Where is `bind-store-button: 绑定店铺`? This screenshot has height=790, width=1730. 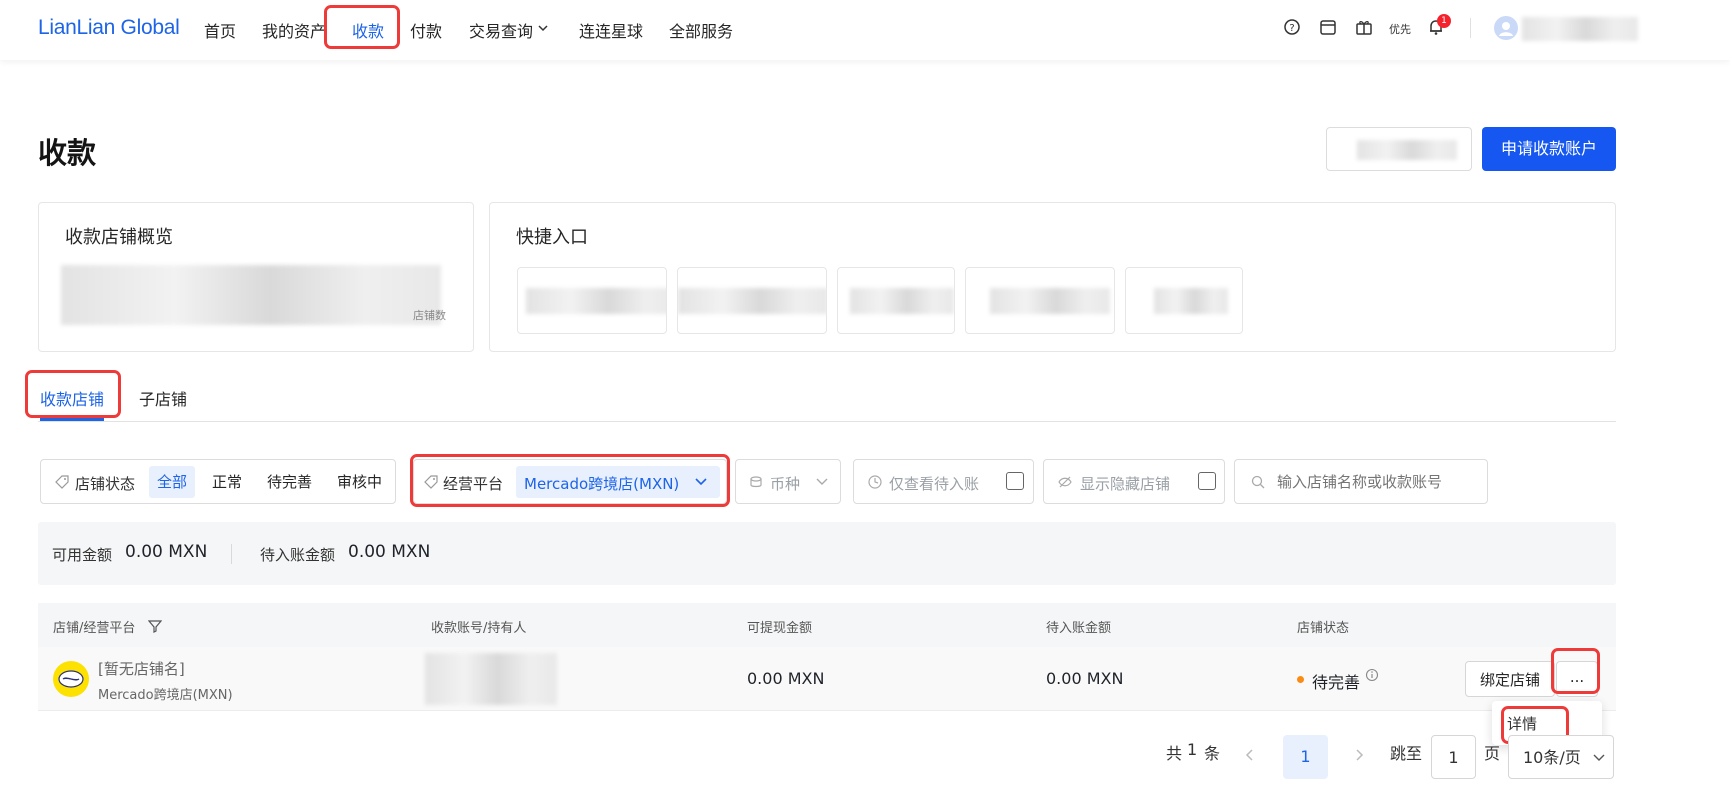 bind-store-button: 绑定店铺 is located at coordinates (1510, 679).